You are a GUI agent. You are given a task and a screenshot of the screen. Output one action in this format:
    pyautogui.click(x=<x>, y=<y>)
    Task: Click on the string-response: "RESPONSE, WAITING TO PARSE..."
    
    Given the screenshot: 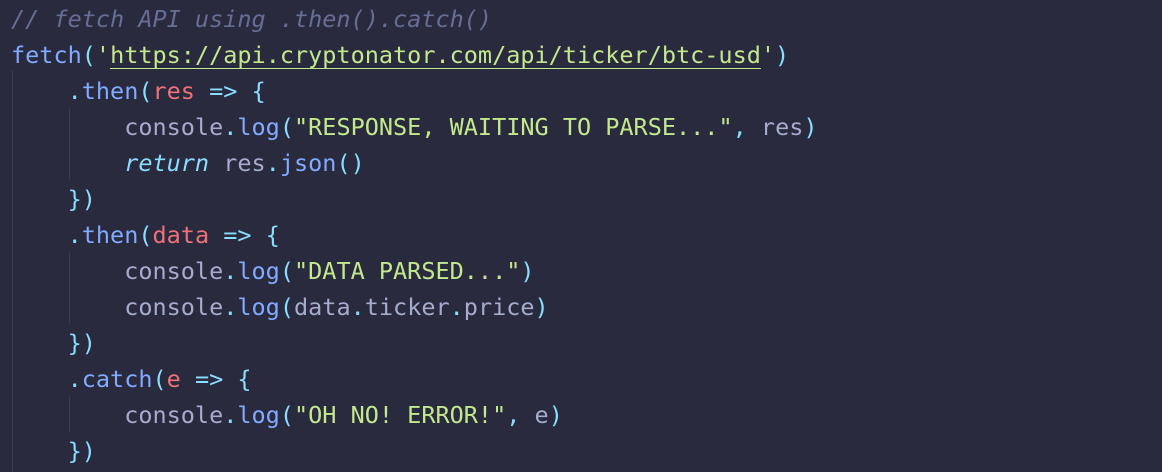 What is the action you would take?
    pyautogui.click(x=513, y=127)
    